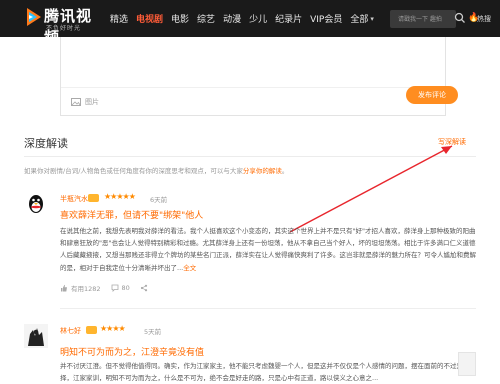 The width and height of the screenshot is (500, 384). What do you see at coordinates (70, 331) in the screenshot?
I see `reviewer-name: 林七好` at bounding box center [70, 331].